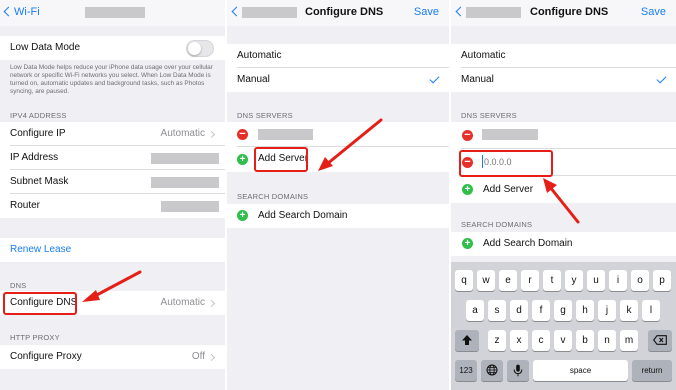  I want to click on configure-proxy-row: Configure Proxy Off, so click(112, 357).